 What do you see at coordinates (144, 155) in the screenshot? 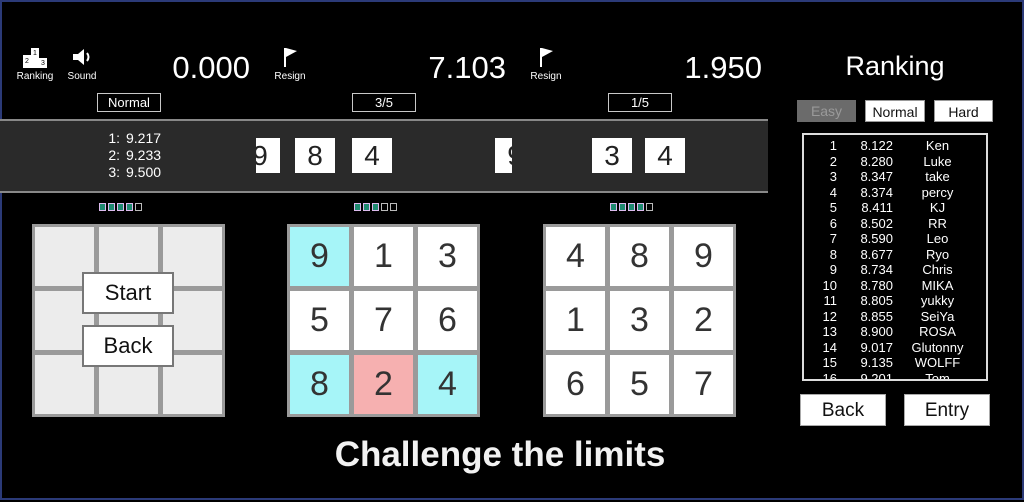
I see `record-time: 9.233` at bounding box center [144, 155].